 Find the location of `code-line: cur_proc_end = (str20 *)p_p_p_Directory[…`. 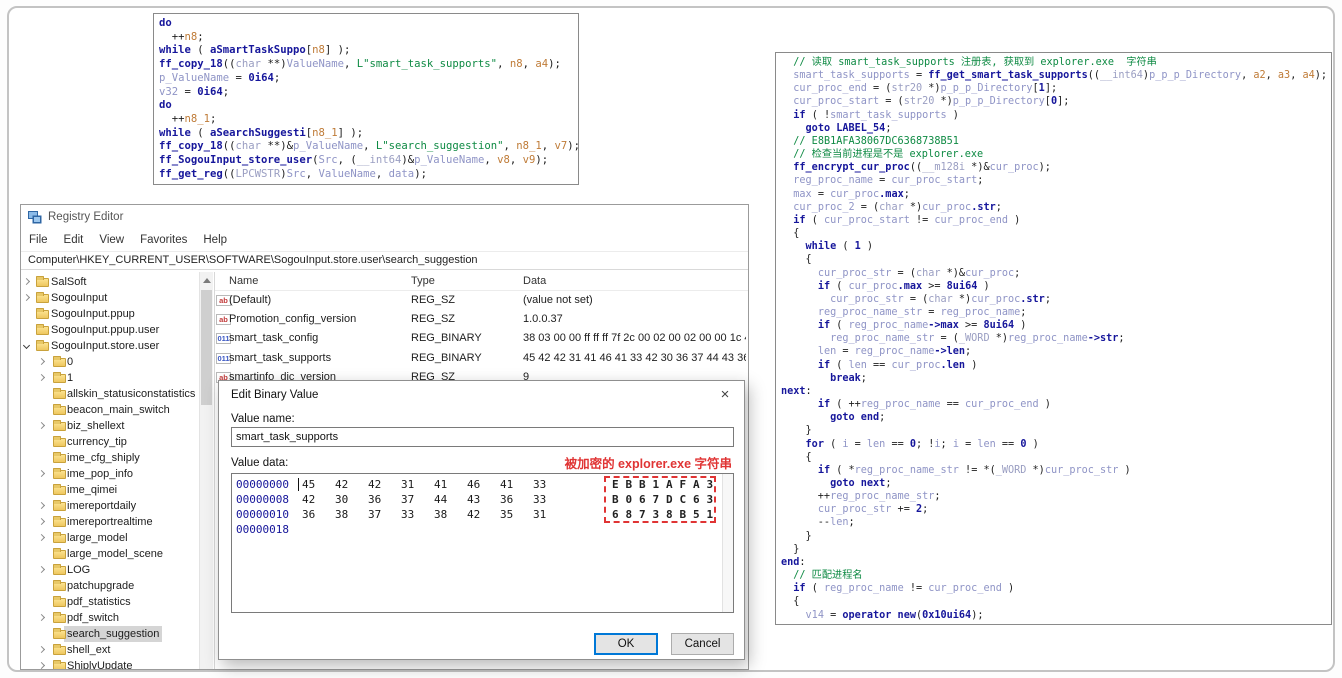

code-line: cur_proc_end = (str20 *)p_p_p_Directory[… is located at coordinates (925, 89).